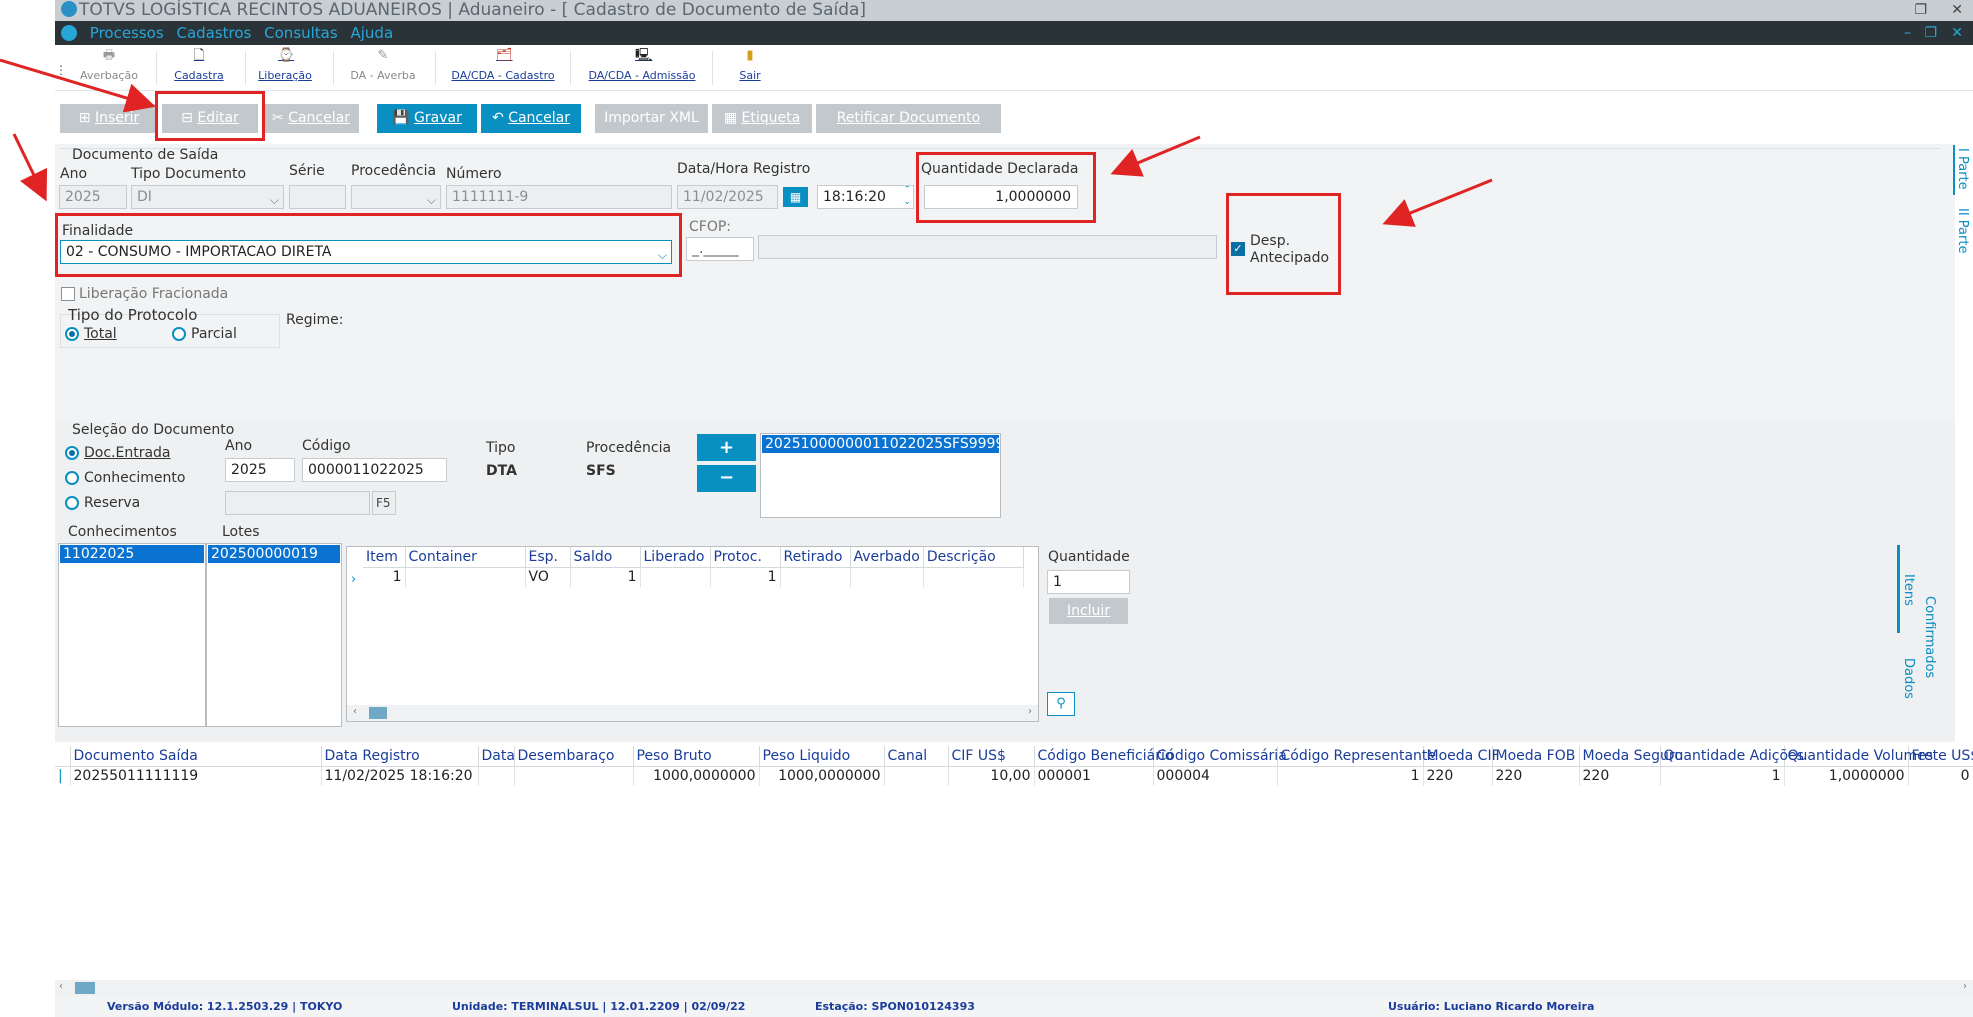  What do you see at coordinates (727, 197) in the screenshot?
I see `data-field: 11/02/2025` at bounding box center [727, 197].